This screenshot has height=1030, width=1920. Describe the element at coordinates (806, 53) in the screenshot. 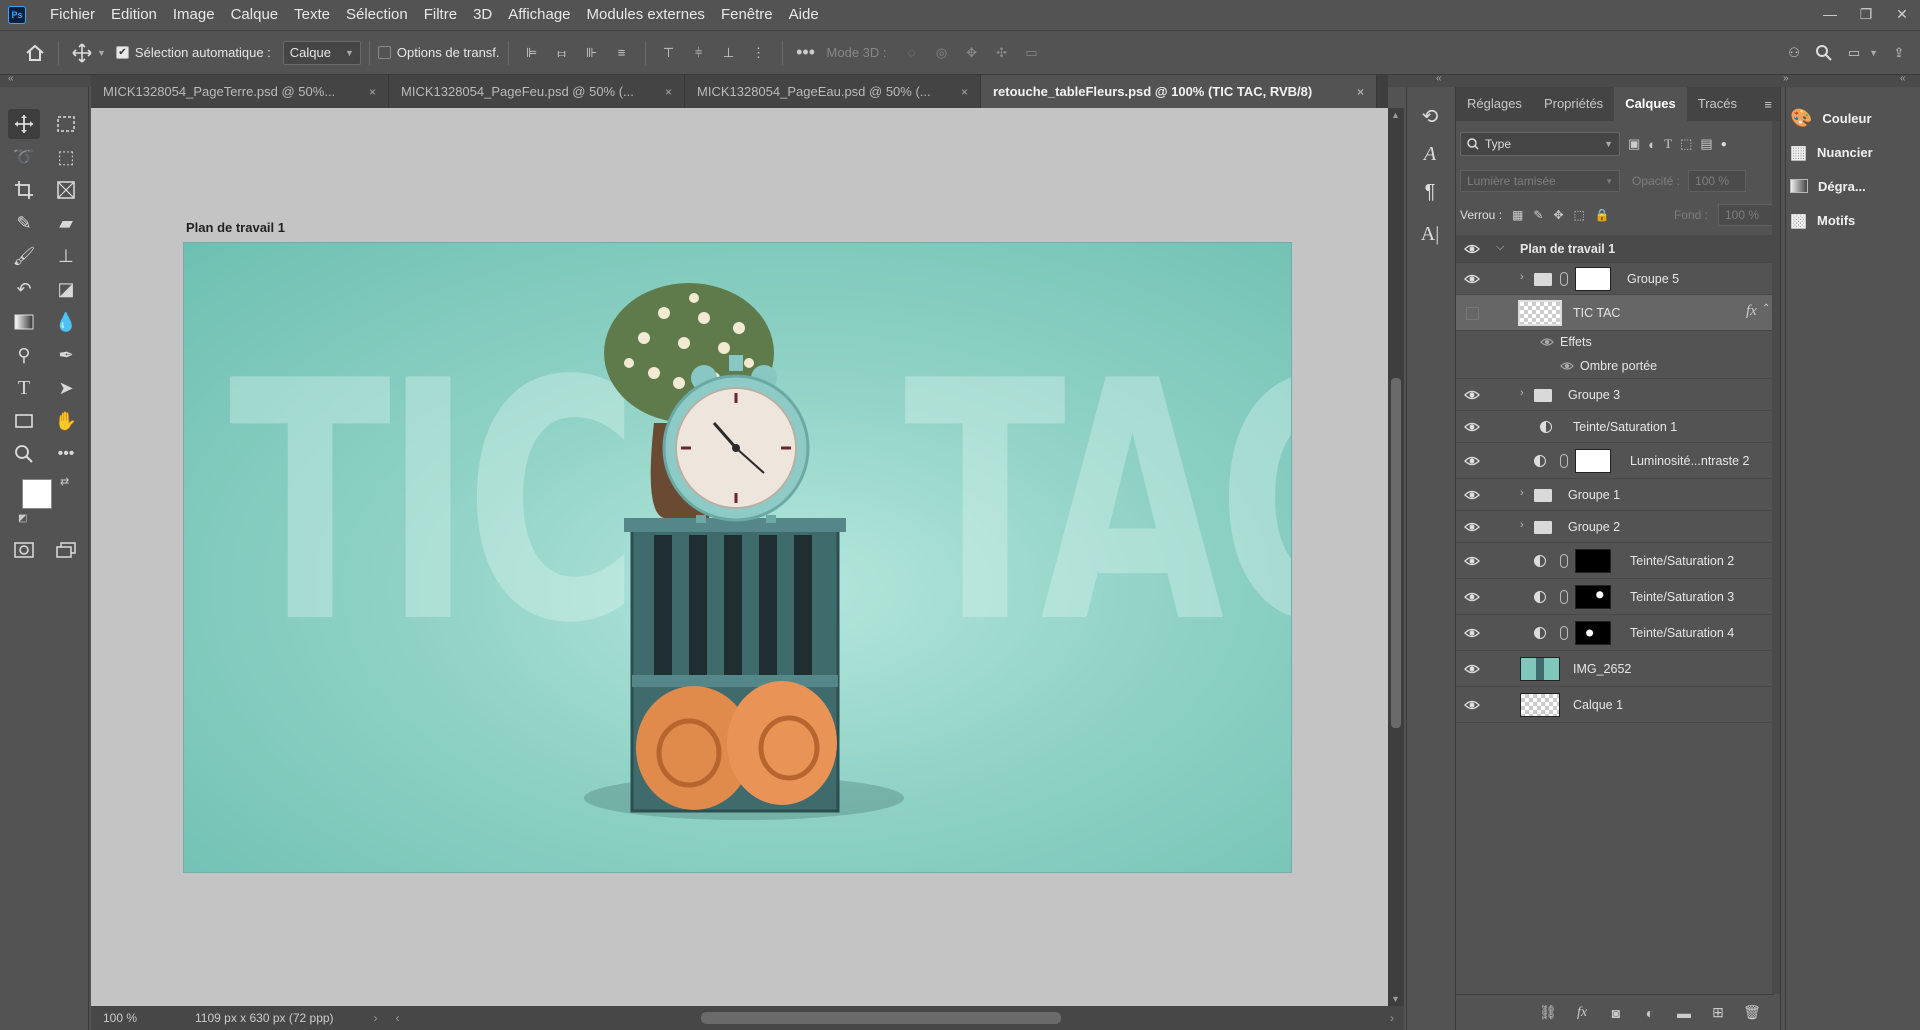

I see `more-options-icon: •••` at that location.